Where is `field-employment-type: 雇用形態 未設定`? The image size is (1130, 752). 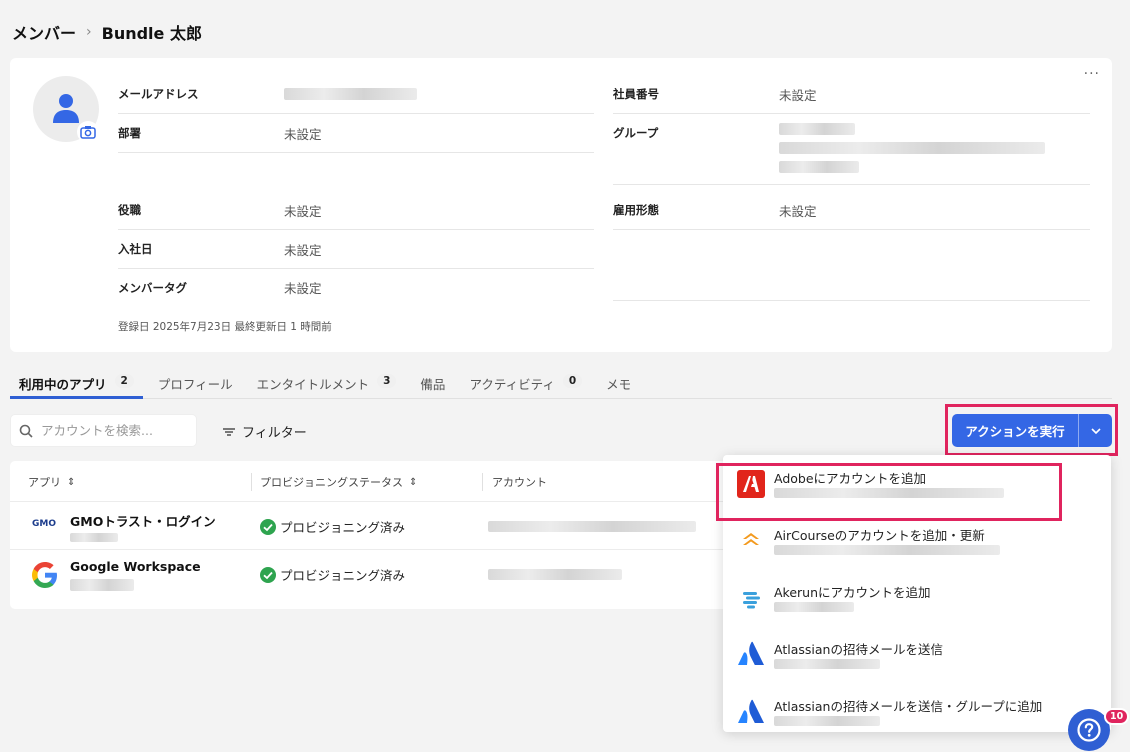 field-employment-type: 雇用形態 未設定 is located at coordinates (851, 210).